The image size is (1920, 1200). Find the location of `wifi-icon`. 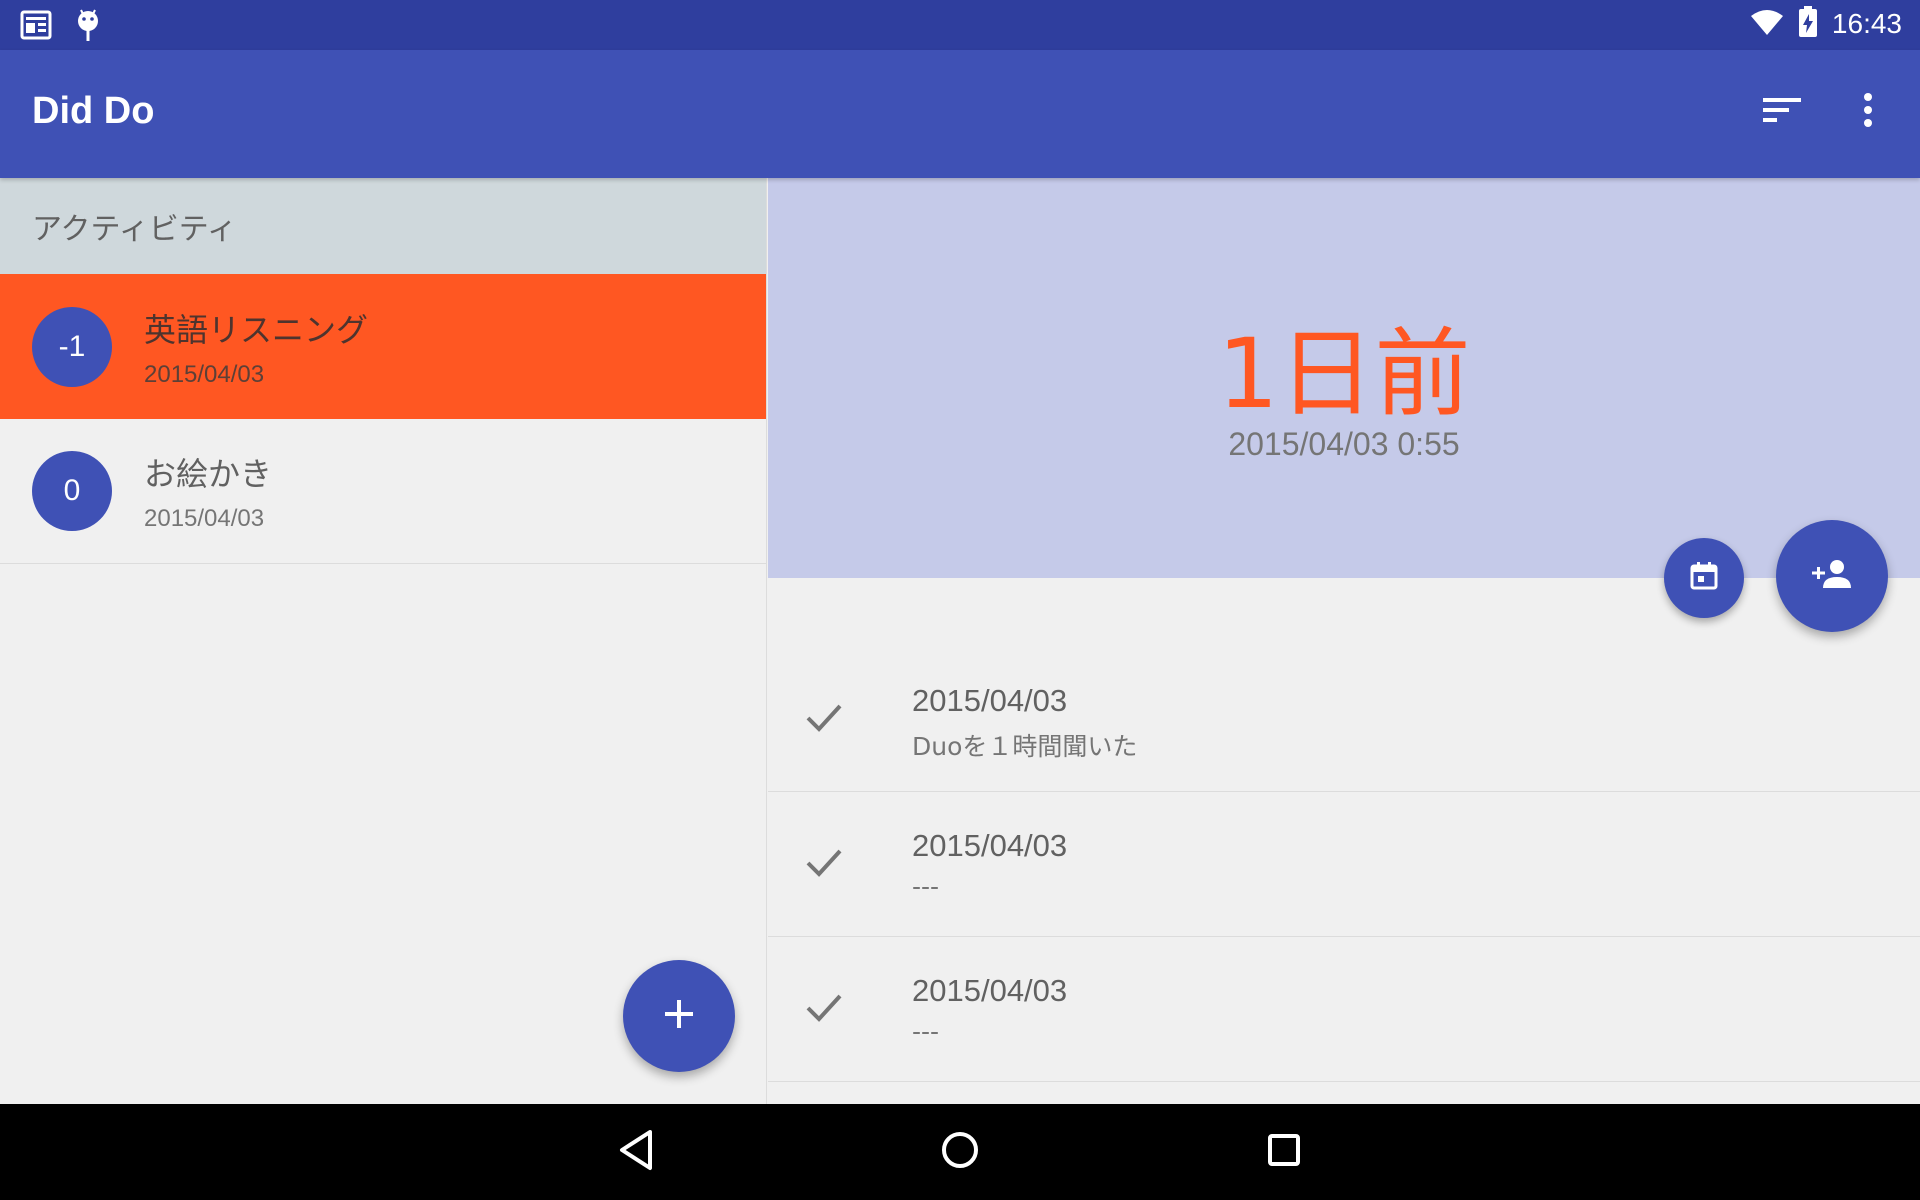

wifi-icon is located at coordinates (1767, 24).